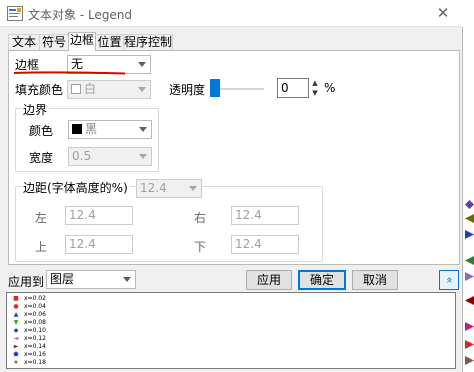 This screenshot has height=372, width=474. I want to click on edge-color-label: 颜色, so click(41, 131).